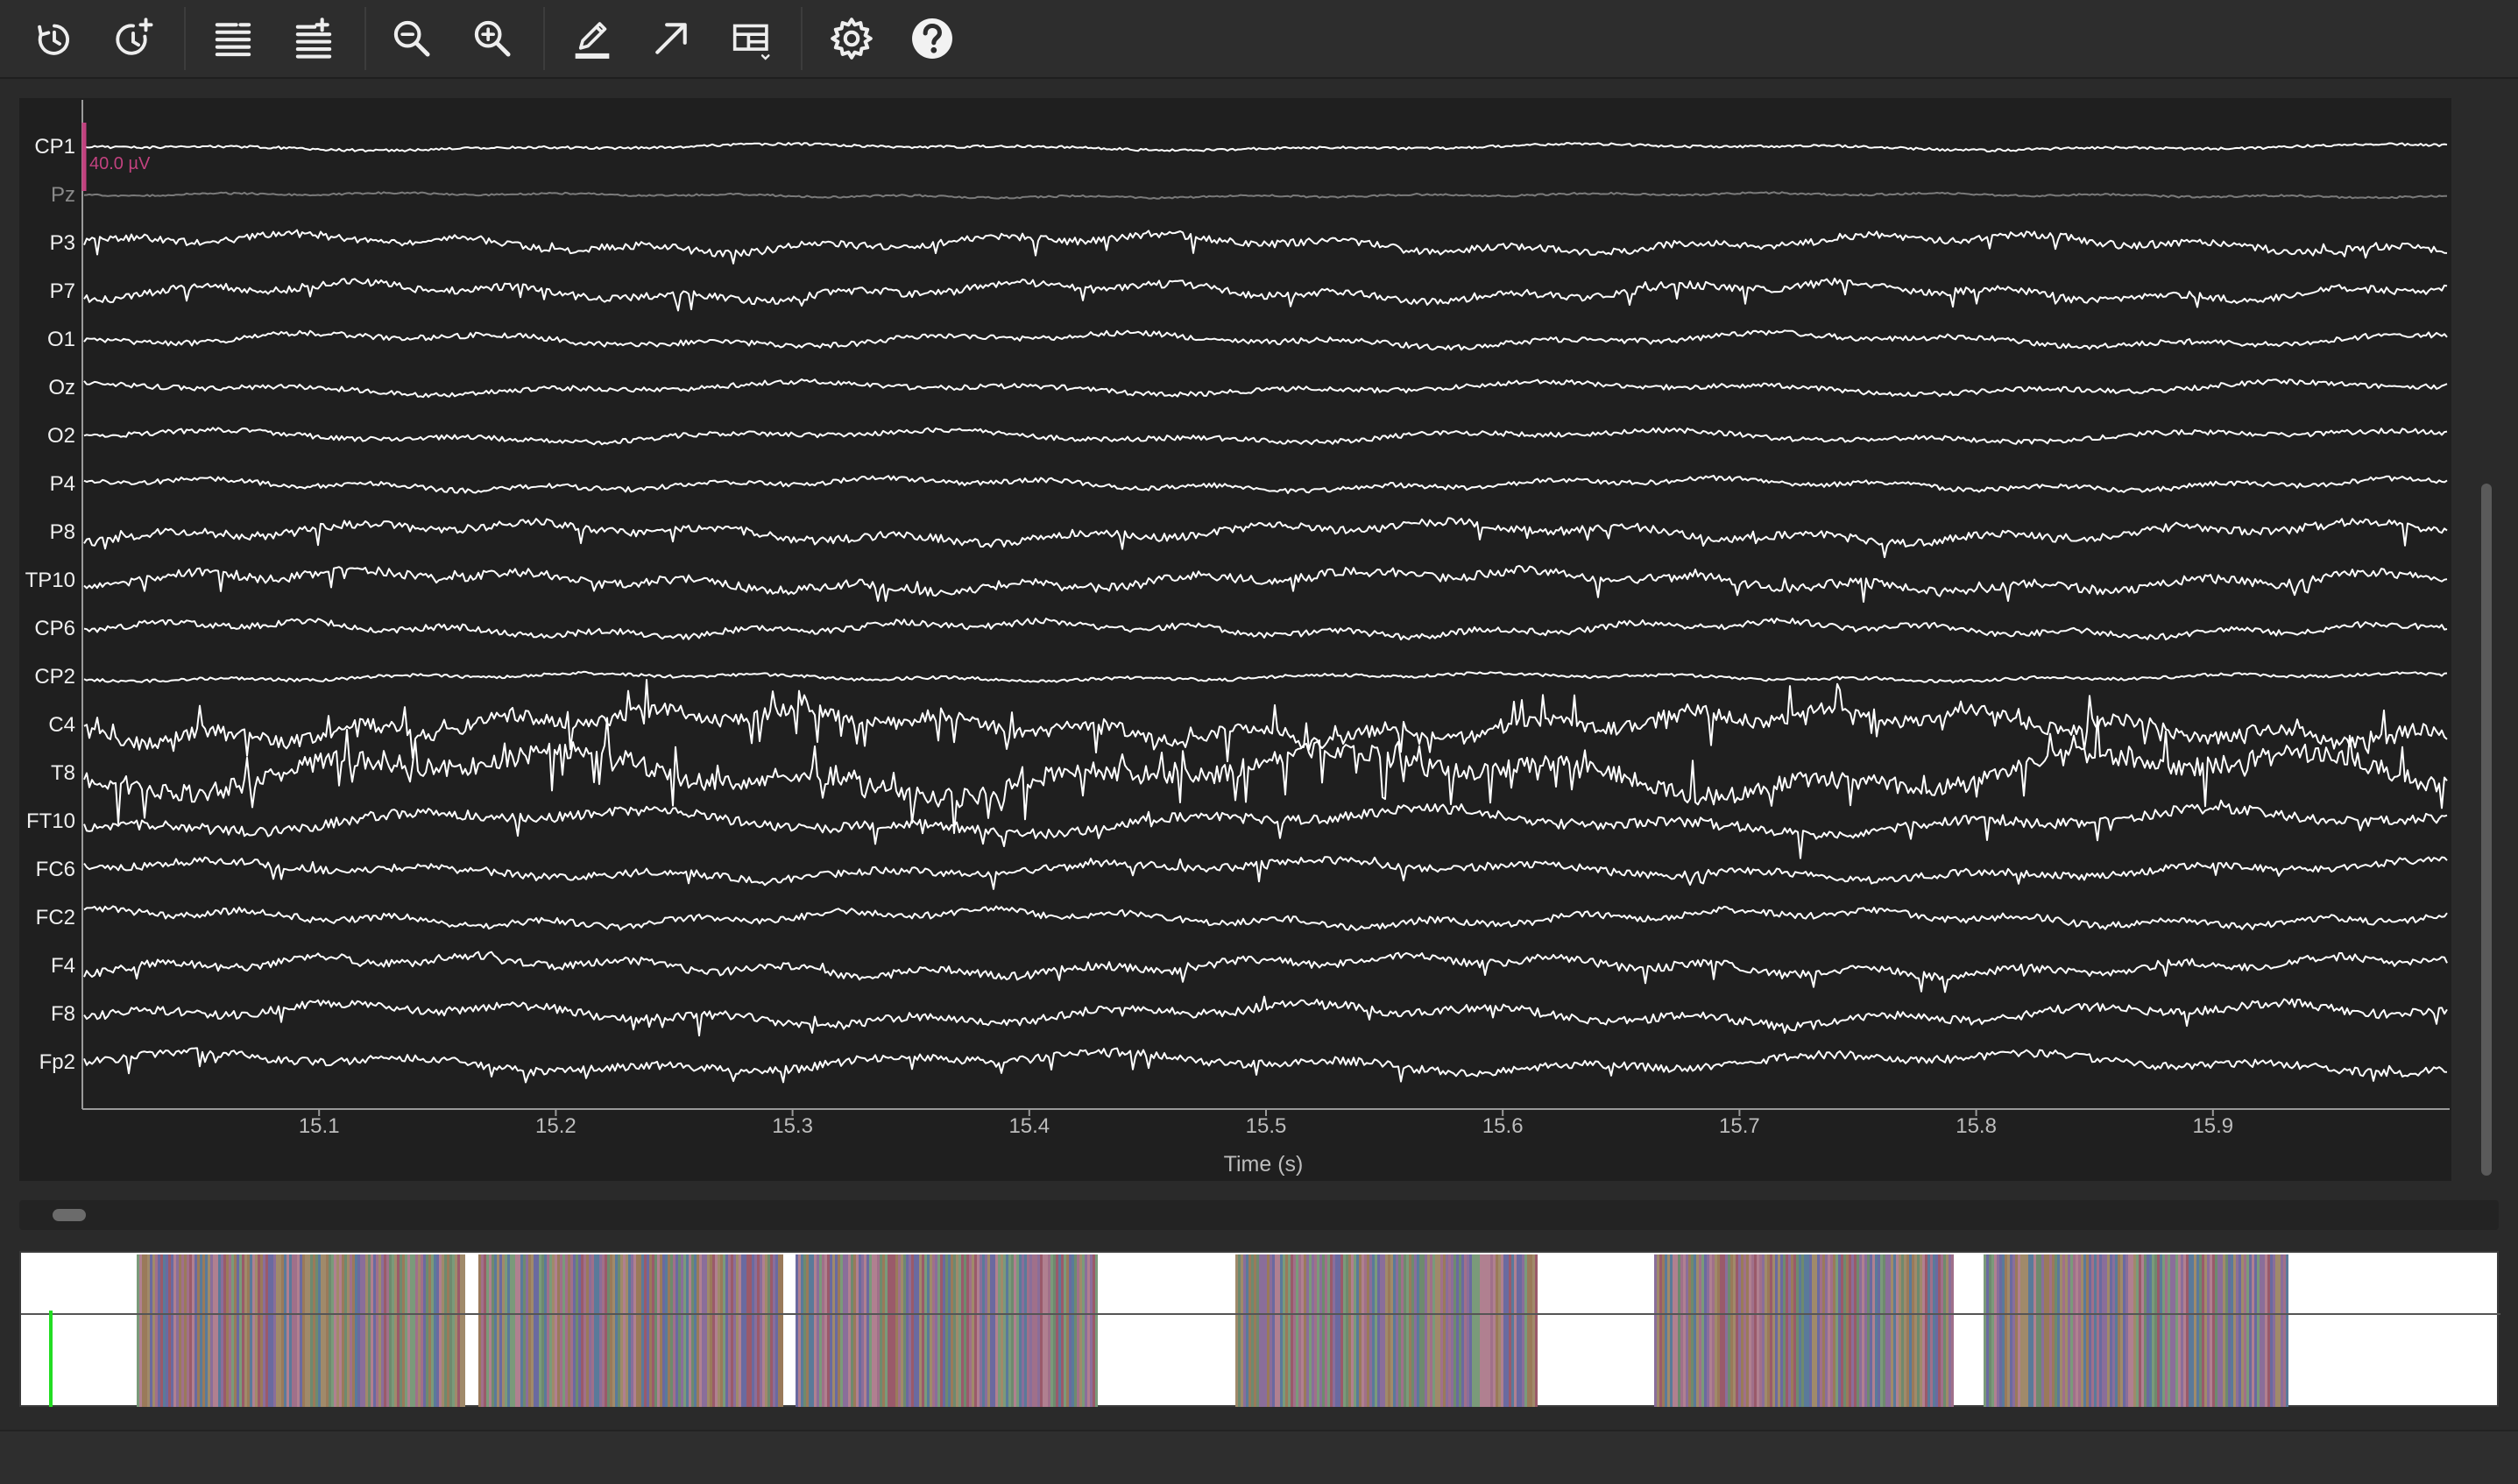 The width and height of the screenshot is (2518, 1484). I want to click on help-button, so click(933, 38).